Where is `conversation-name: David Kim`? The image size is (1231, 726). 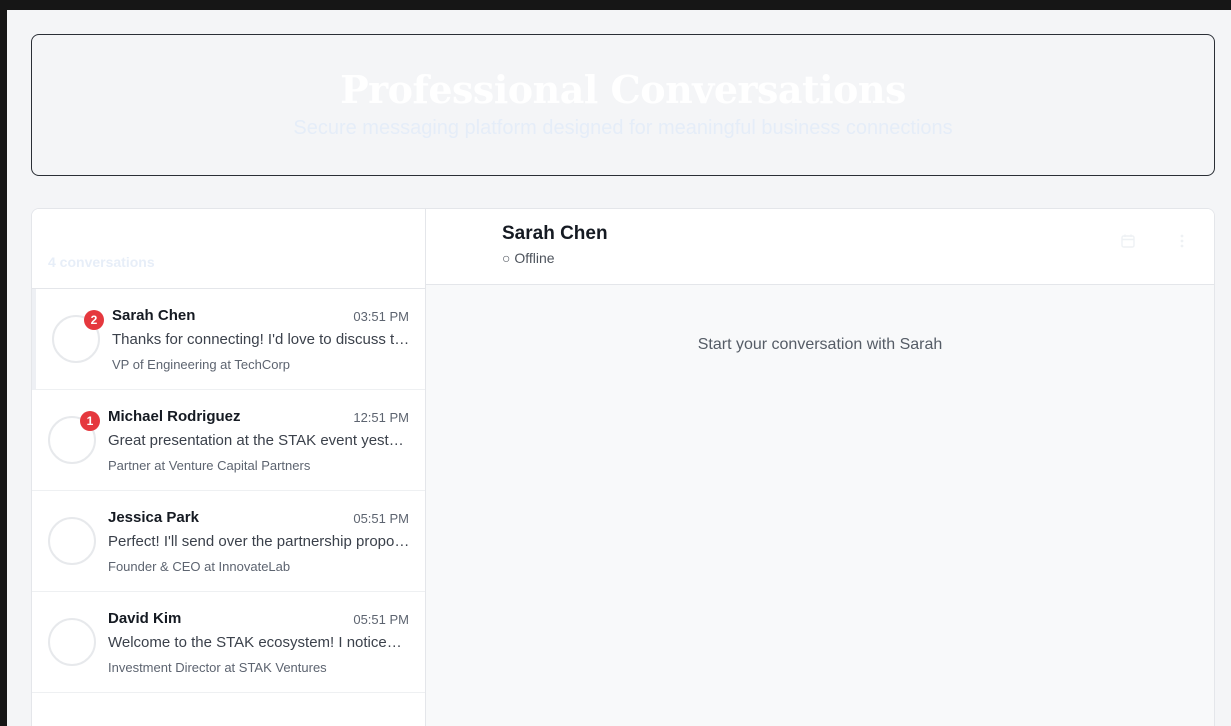 conversation-name: David Kim is located at coordinates (145, 618).